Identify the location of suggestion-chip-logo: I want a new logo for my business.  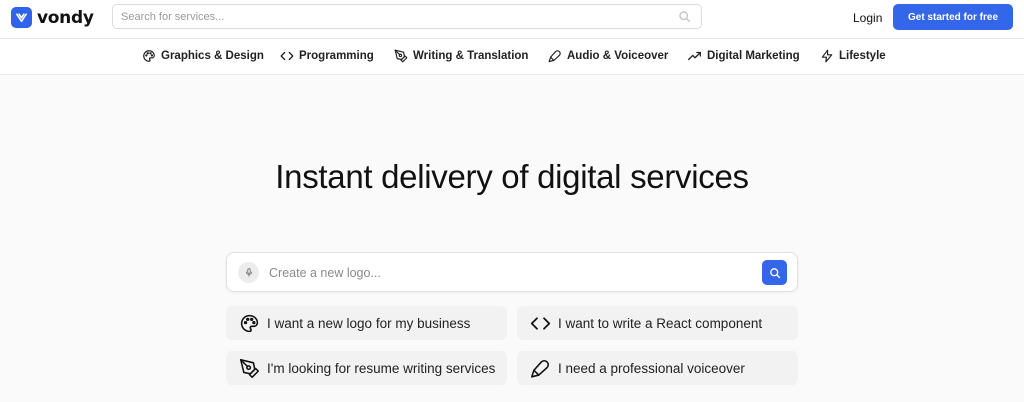
(366, 323).